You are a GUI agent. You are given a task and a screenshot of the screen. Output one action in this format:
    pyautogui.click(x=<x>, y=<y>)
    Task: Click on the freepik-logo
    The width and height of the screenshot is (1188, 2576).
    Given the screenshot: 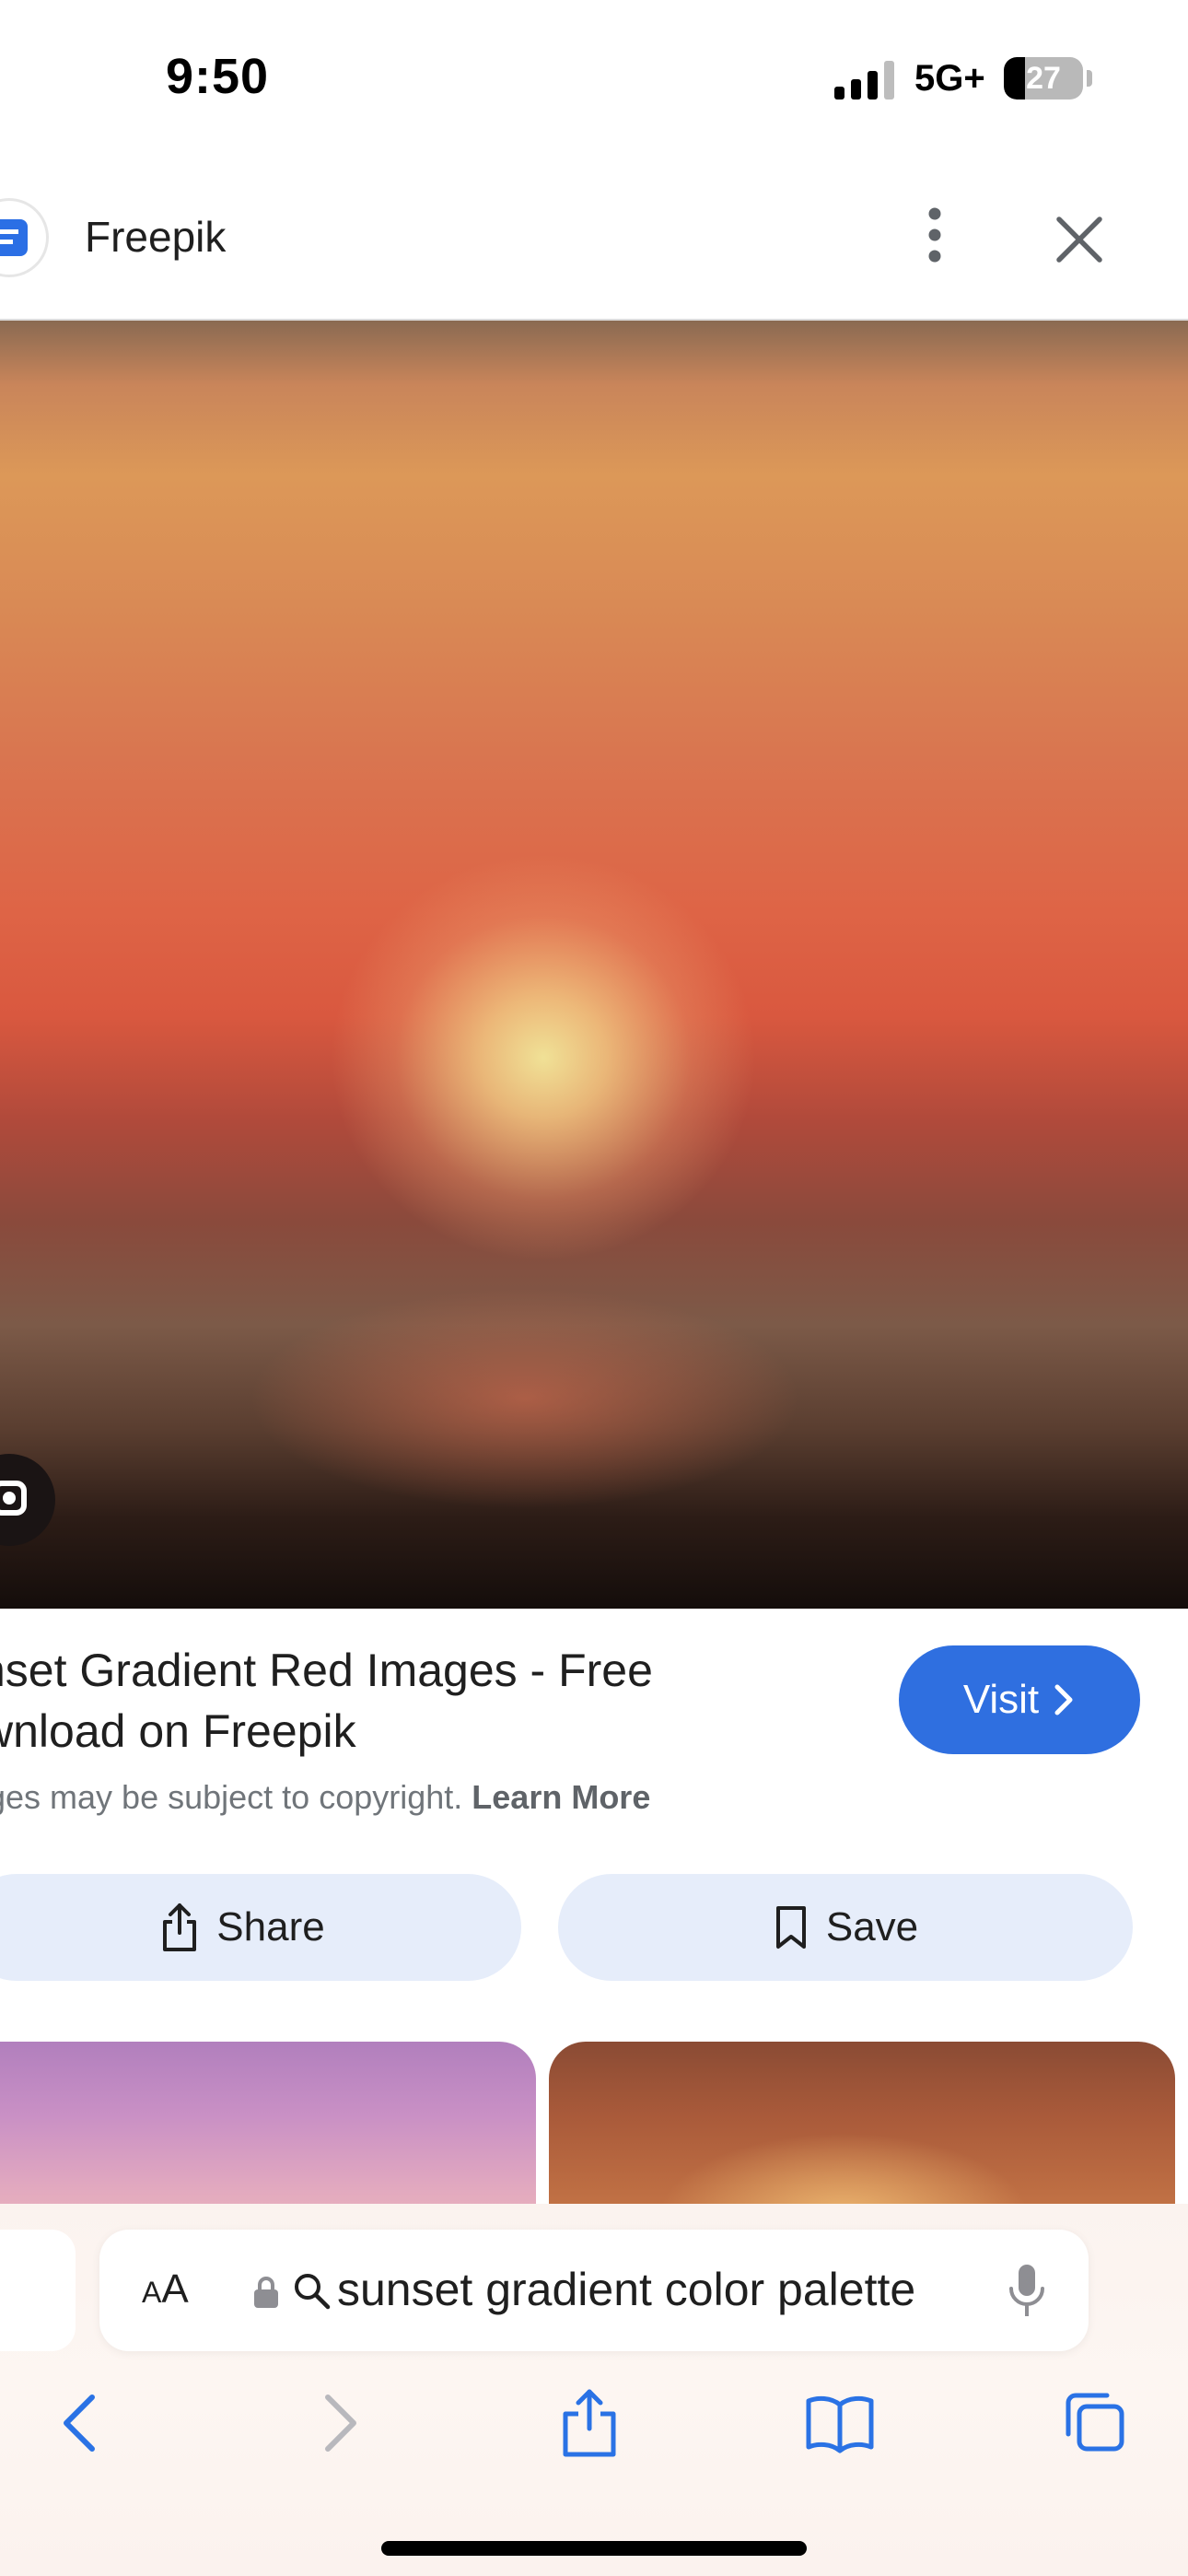 What is the action you would take?
    pyautogui.click(x=23, y=238)
    